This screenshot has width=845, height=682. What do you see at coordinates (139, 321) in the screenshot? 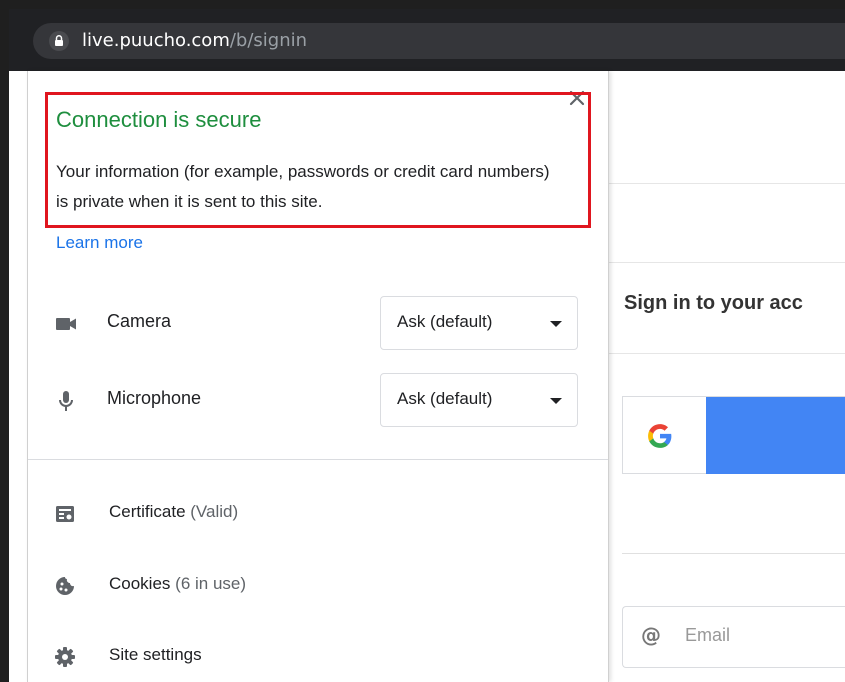
I see `permission-label: Camera` at bounding box center [139, 321].